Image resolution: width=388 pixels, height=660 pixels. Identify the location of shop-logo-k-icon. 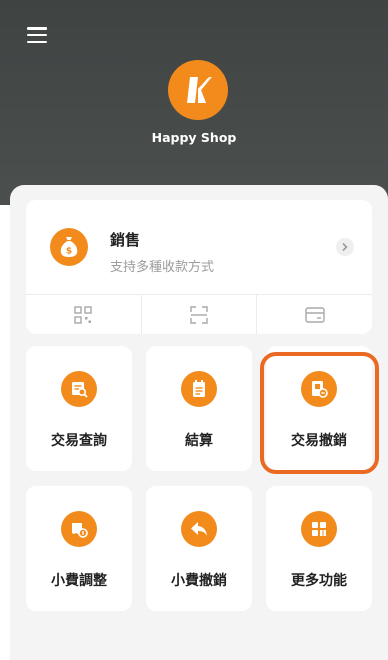
(198, 90).